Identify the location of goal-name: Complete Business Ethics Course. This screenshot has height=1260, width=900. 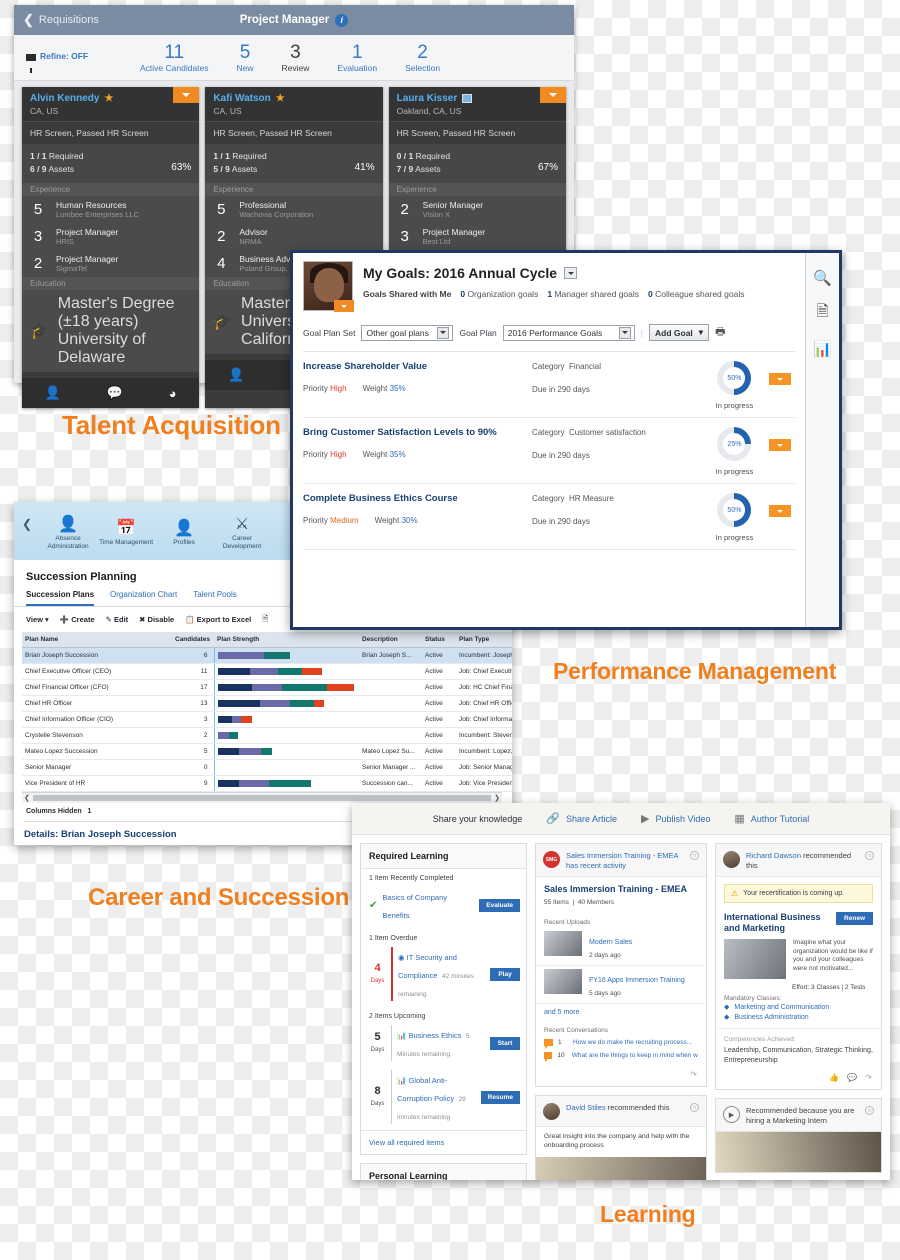
(417, 498).